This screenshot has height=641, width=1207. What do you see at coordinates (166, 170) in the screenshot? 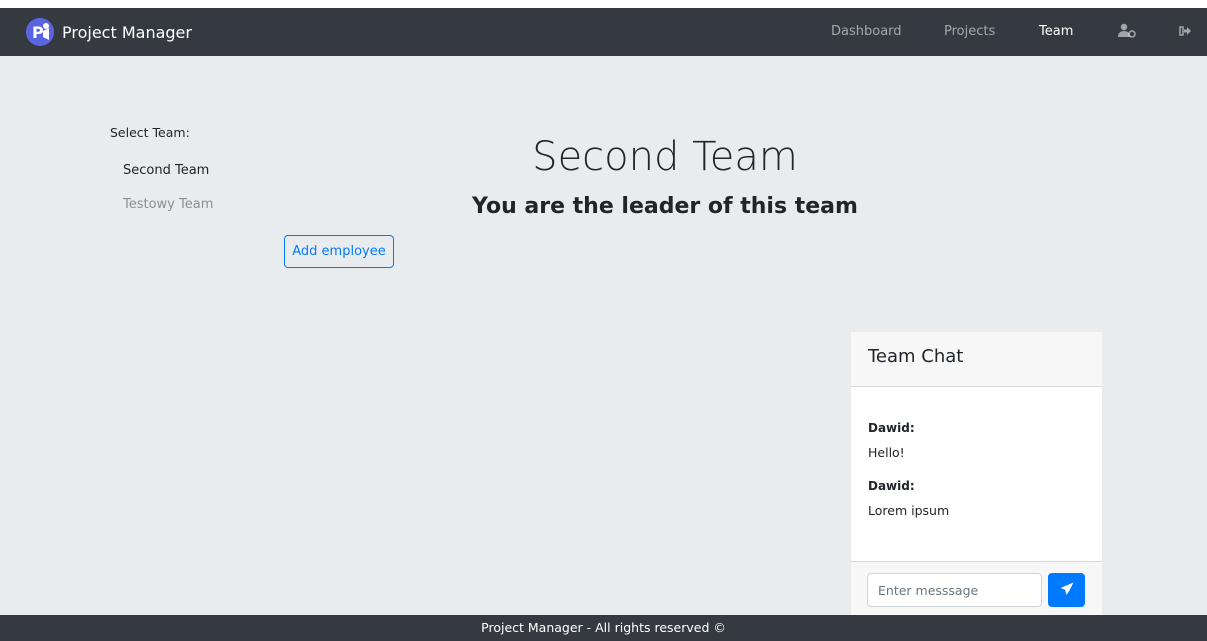
I see `team-item-second: Second Team` at bounding box center [166, 170].